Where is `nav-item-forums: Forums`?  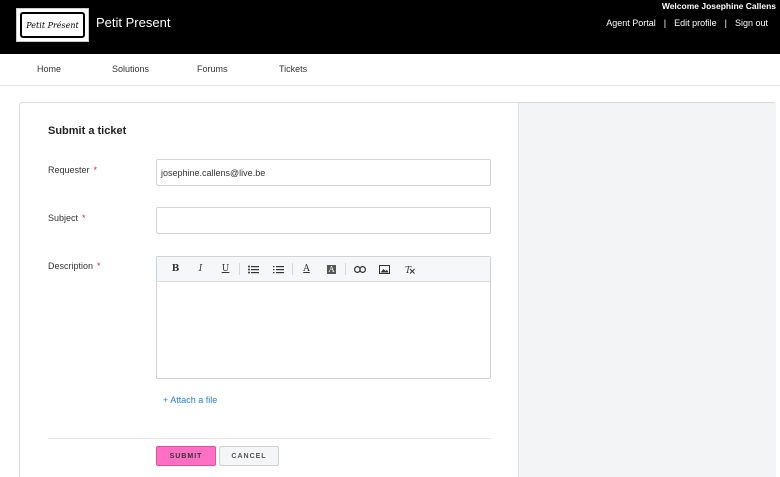
nav-item-forums: Forums is located at coordinates (212, 69).